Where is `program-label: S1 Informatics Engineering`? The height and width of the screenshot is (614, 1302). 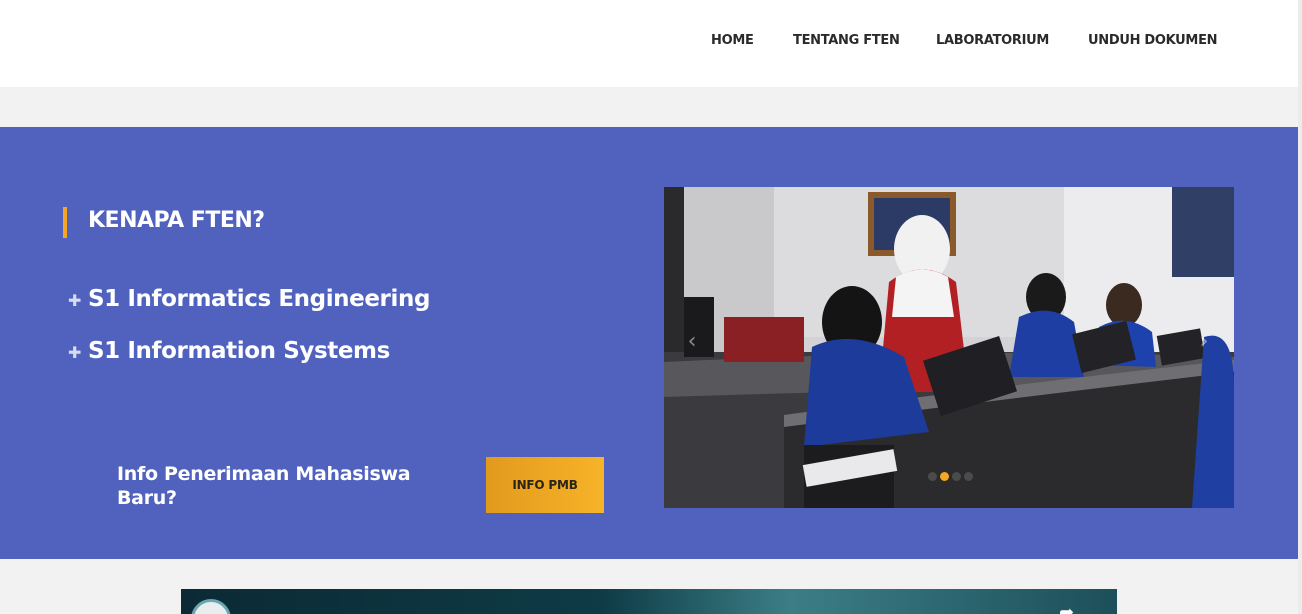
program-label: S1 Informatics Engineering is located at coordinates (259, 299).